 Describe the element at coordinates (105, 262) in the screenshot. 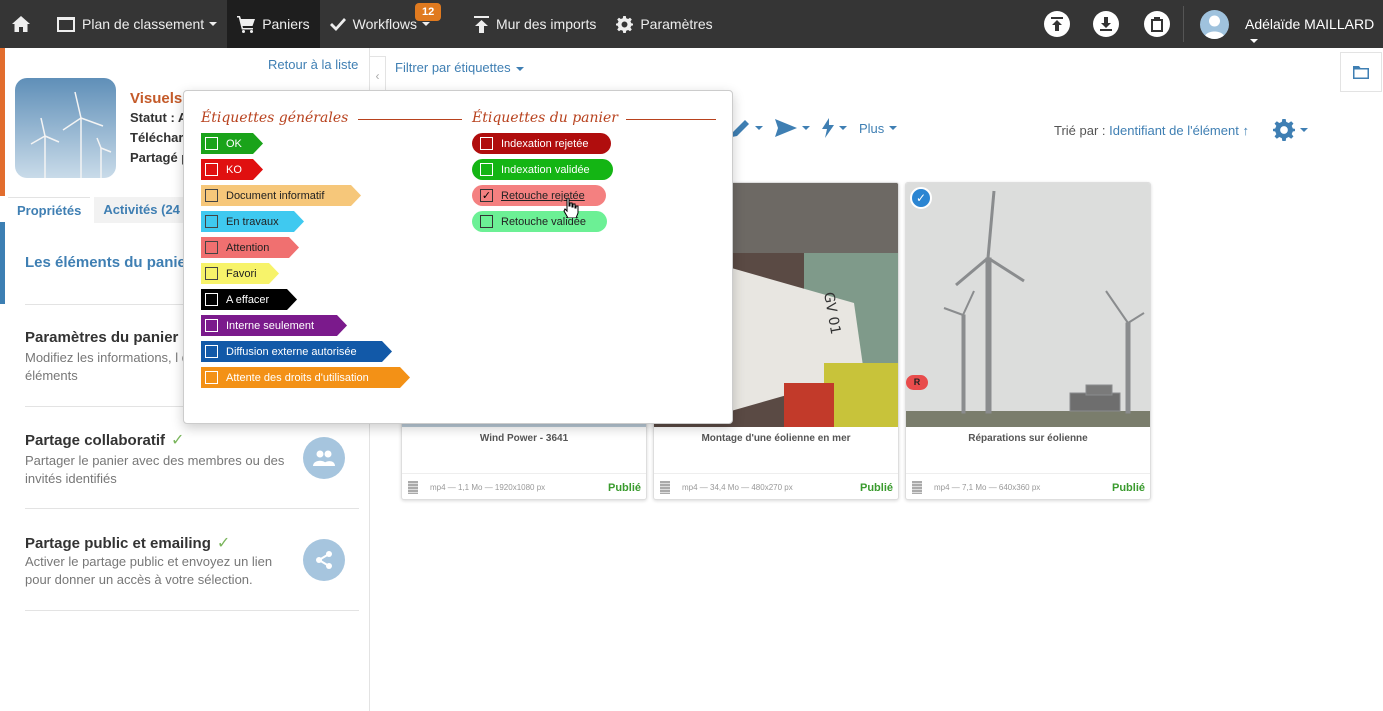

I see `cart-elements-link: Les éléments du panie` at that location.